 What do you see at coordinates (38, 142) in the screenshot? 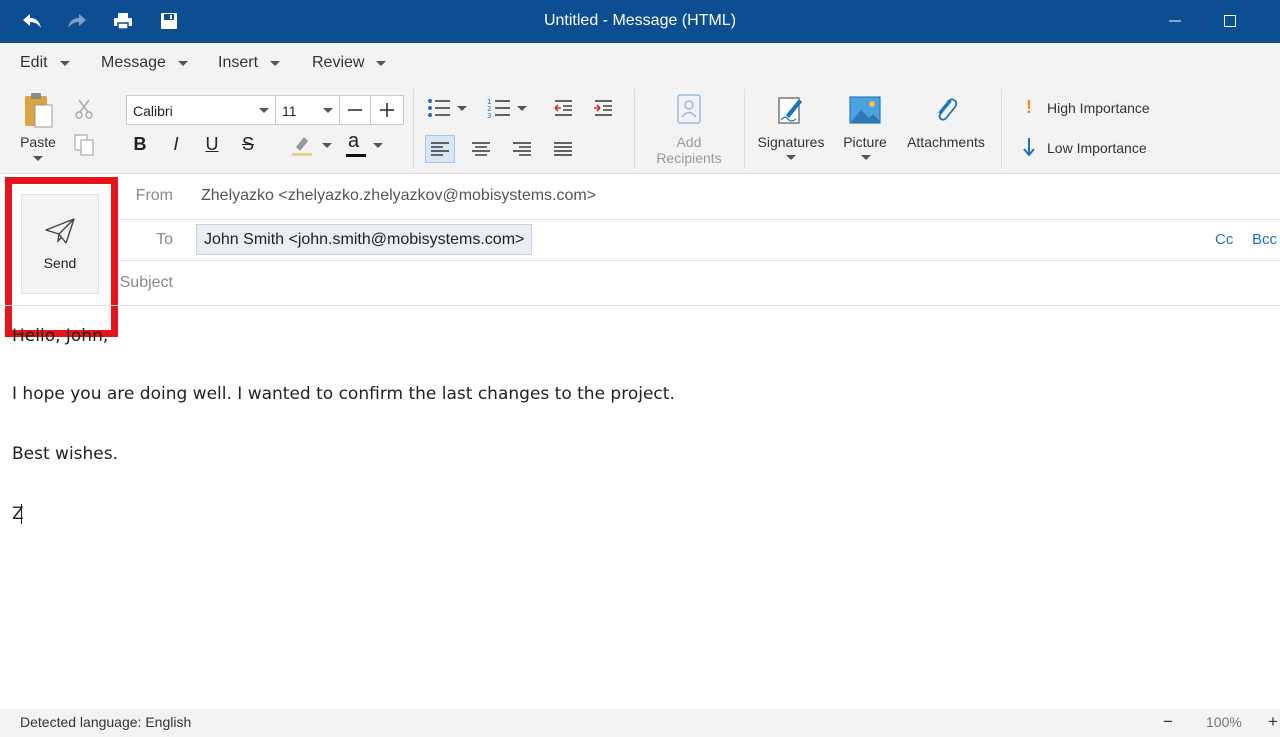
I see `paste-label: Paste` at bounding box center [38, 142].